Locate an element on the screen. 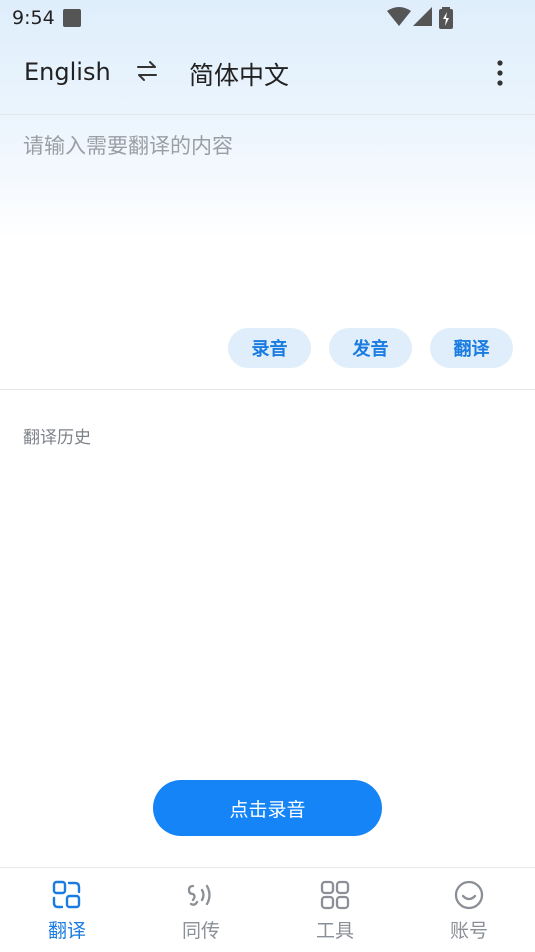  nav-label: 工具 is located at coordinates (334, 931).